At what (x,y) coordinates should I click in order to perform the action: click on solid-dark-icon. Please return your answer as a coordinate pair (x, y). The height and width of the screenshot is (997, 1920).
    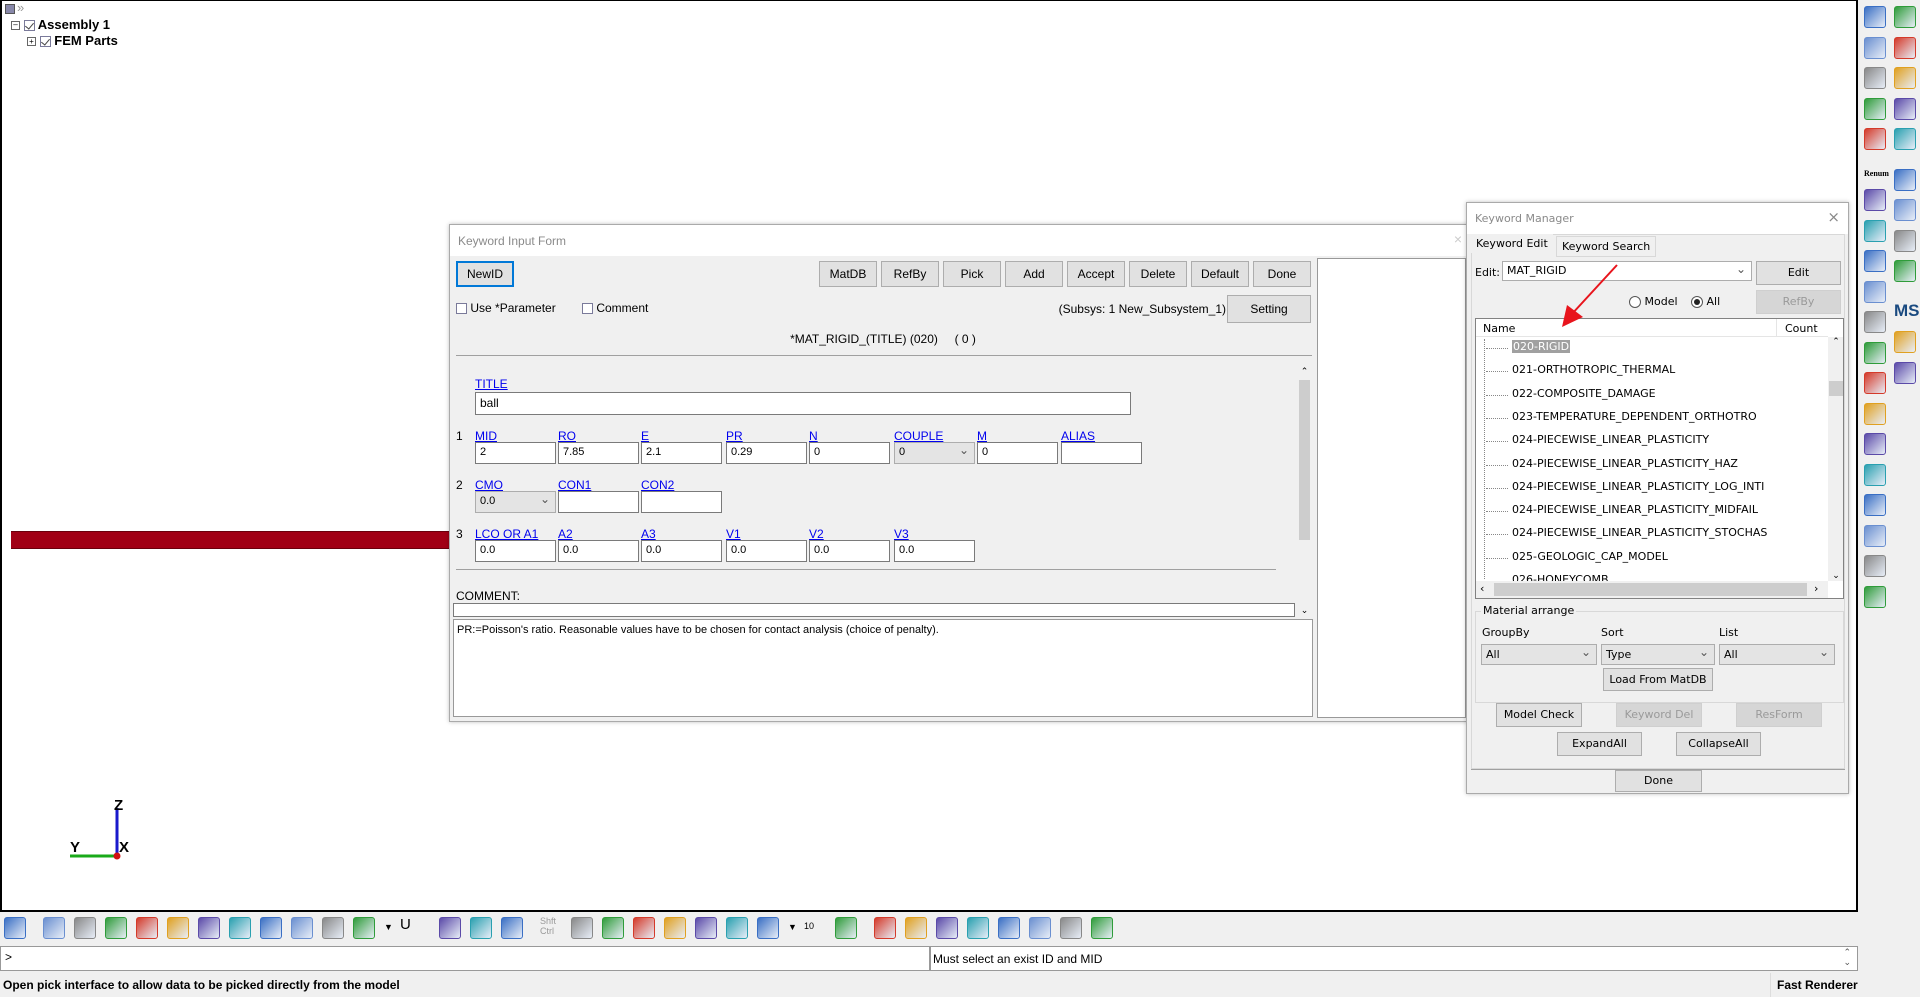
    Looking at the image, I should click on (481, 928).